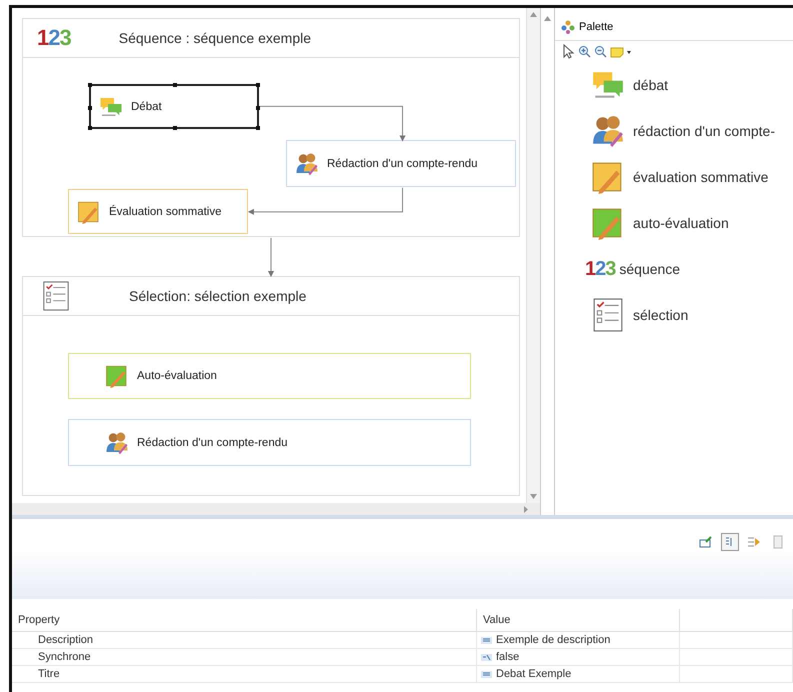 The height and width of the screenshot is (692, 793). Describe the element at coordinates (674, 85) in the screenshot. I see `palette-item: débat` at that location.